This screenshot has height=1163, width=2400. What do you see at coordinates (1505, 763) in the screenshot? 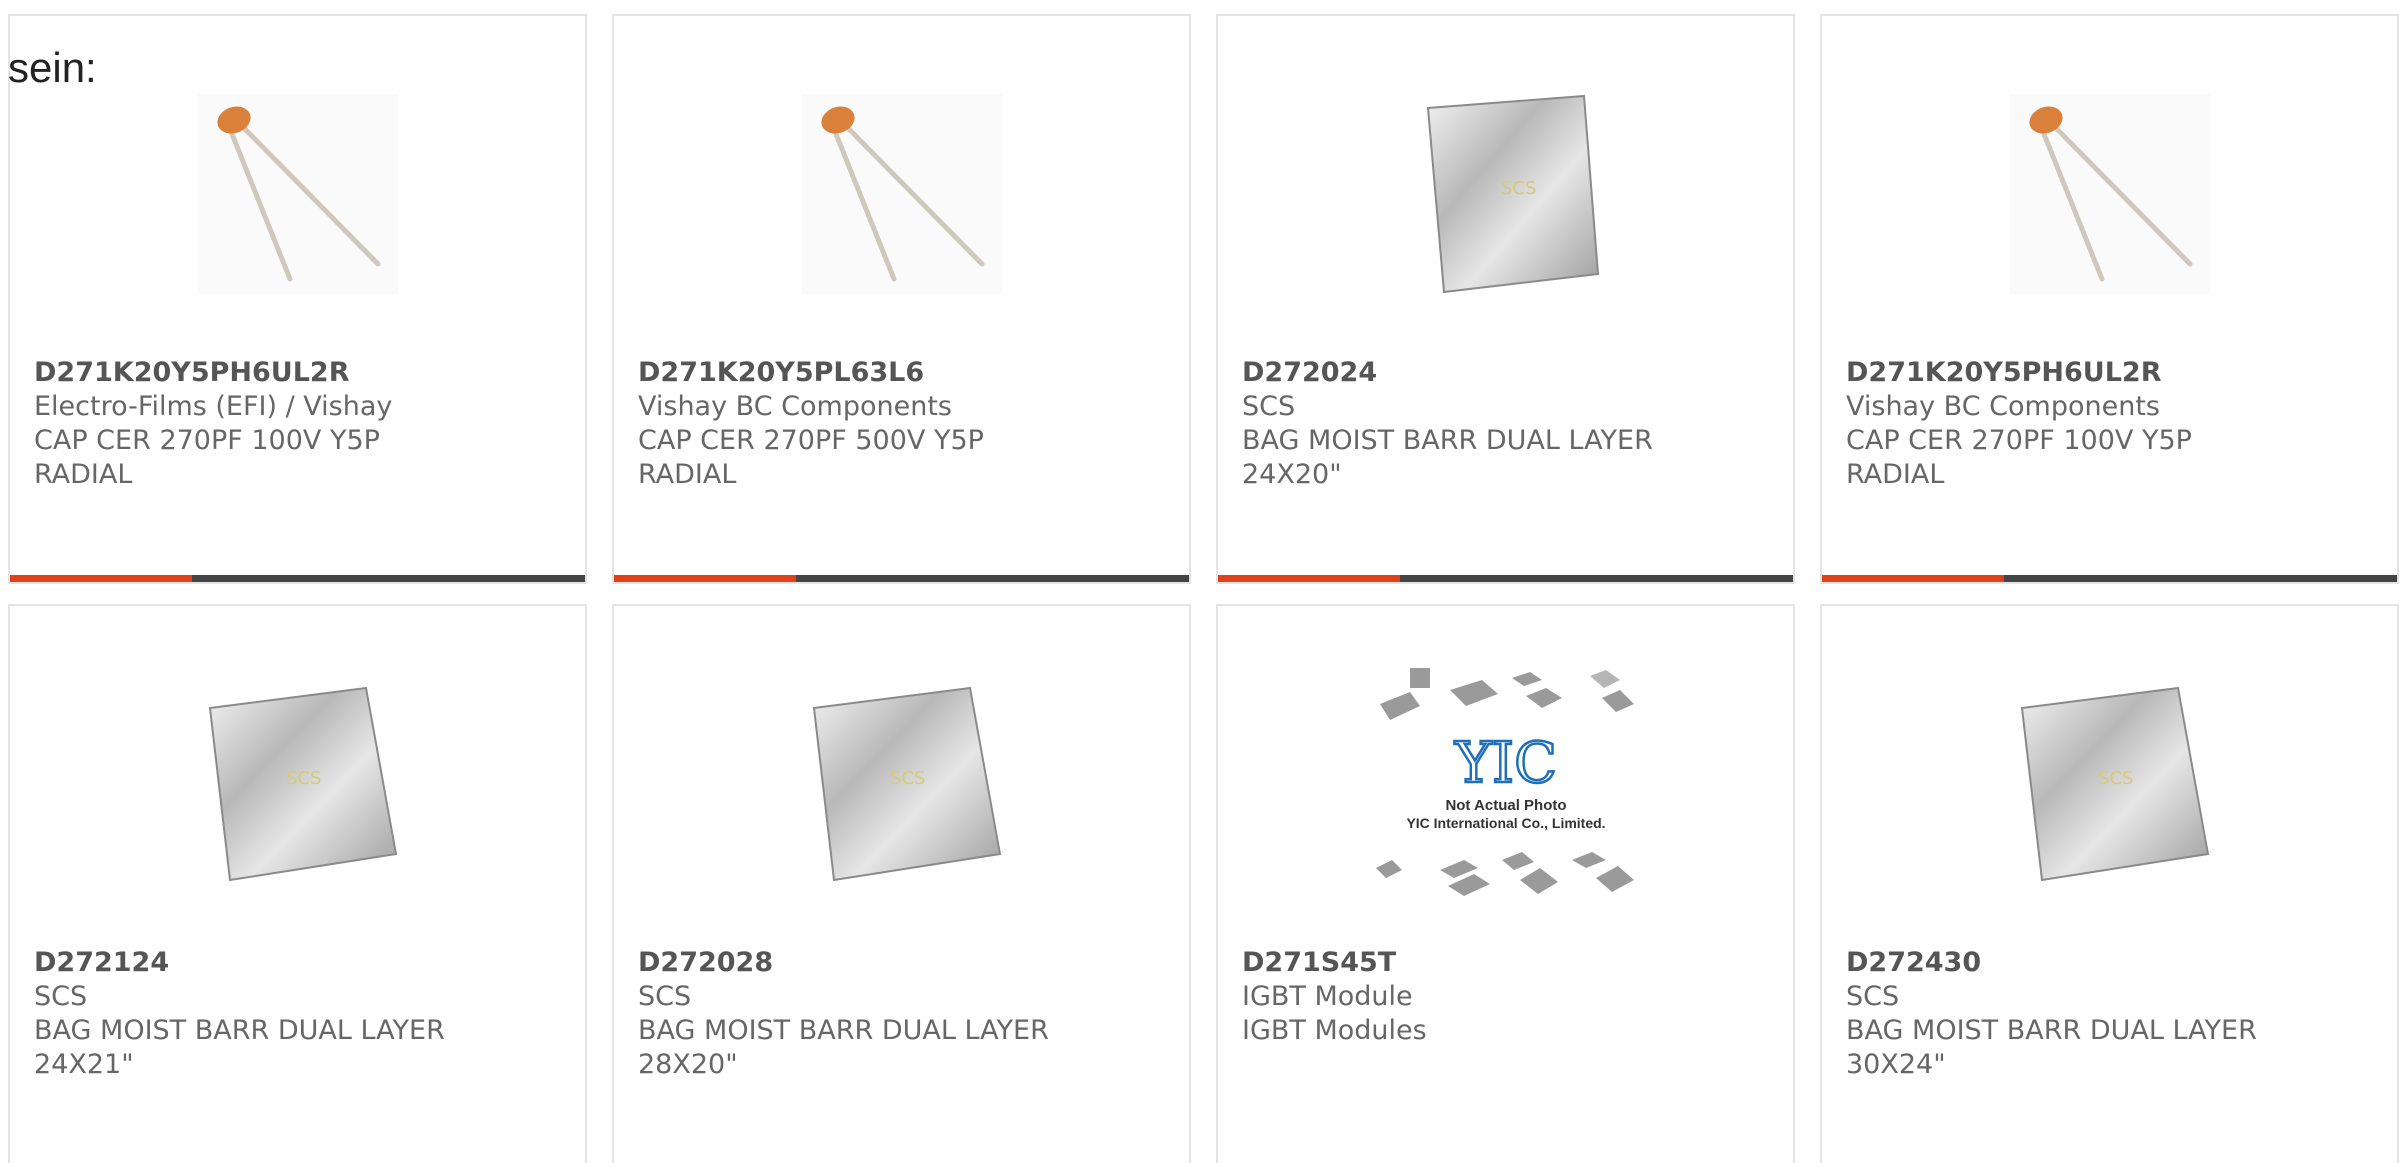
I see `yic-logo: YIC` at bounding box center [1505, 763].